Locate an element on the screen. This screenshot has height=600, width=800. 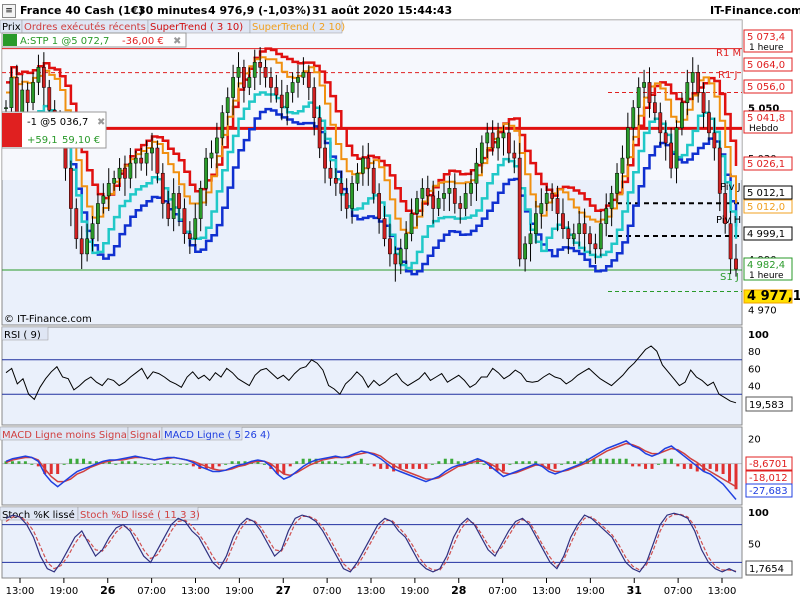
price-tag: 5 012,1 is located at coordinates (768, 192).